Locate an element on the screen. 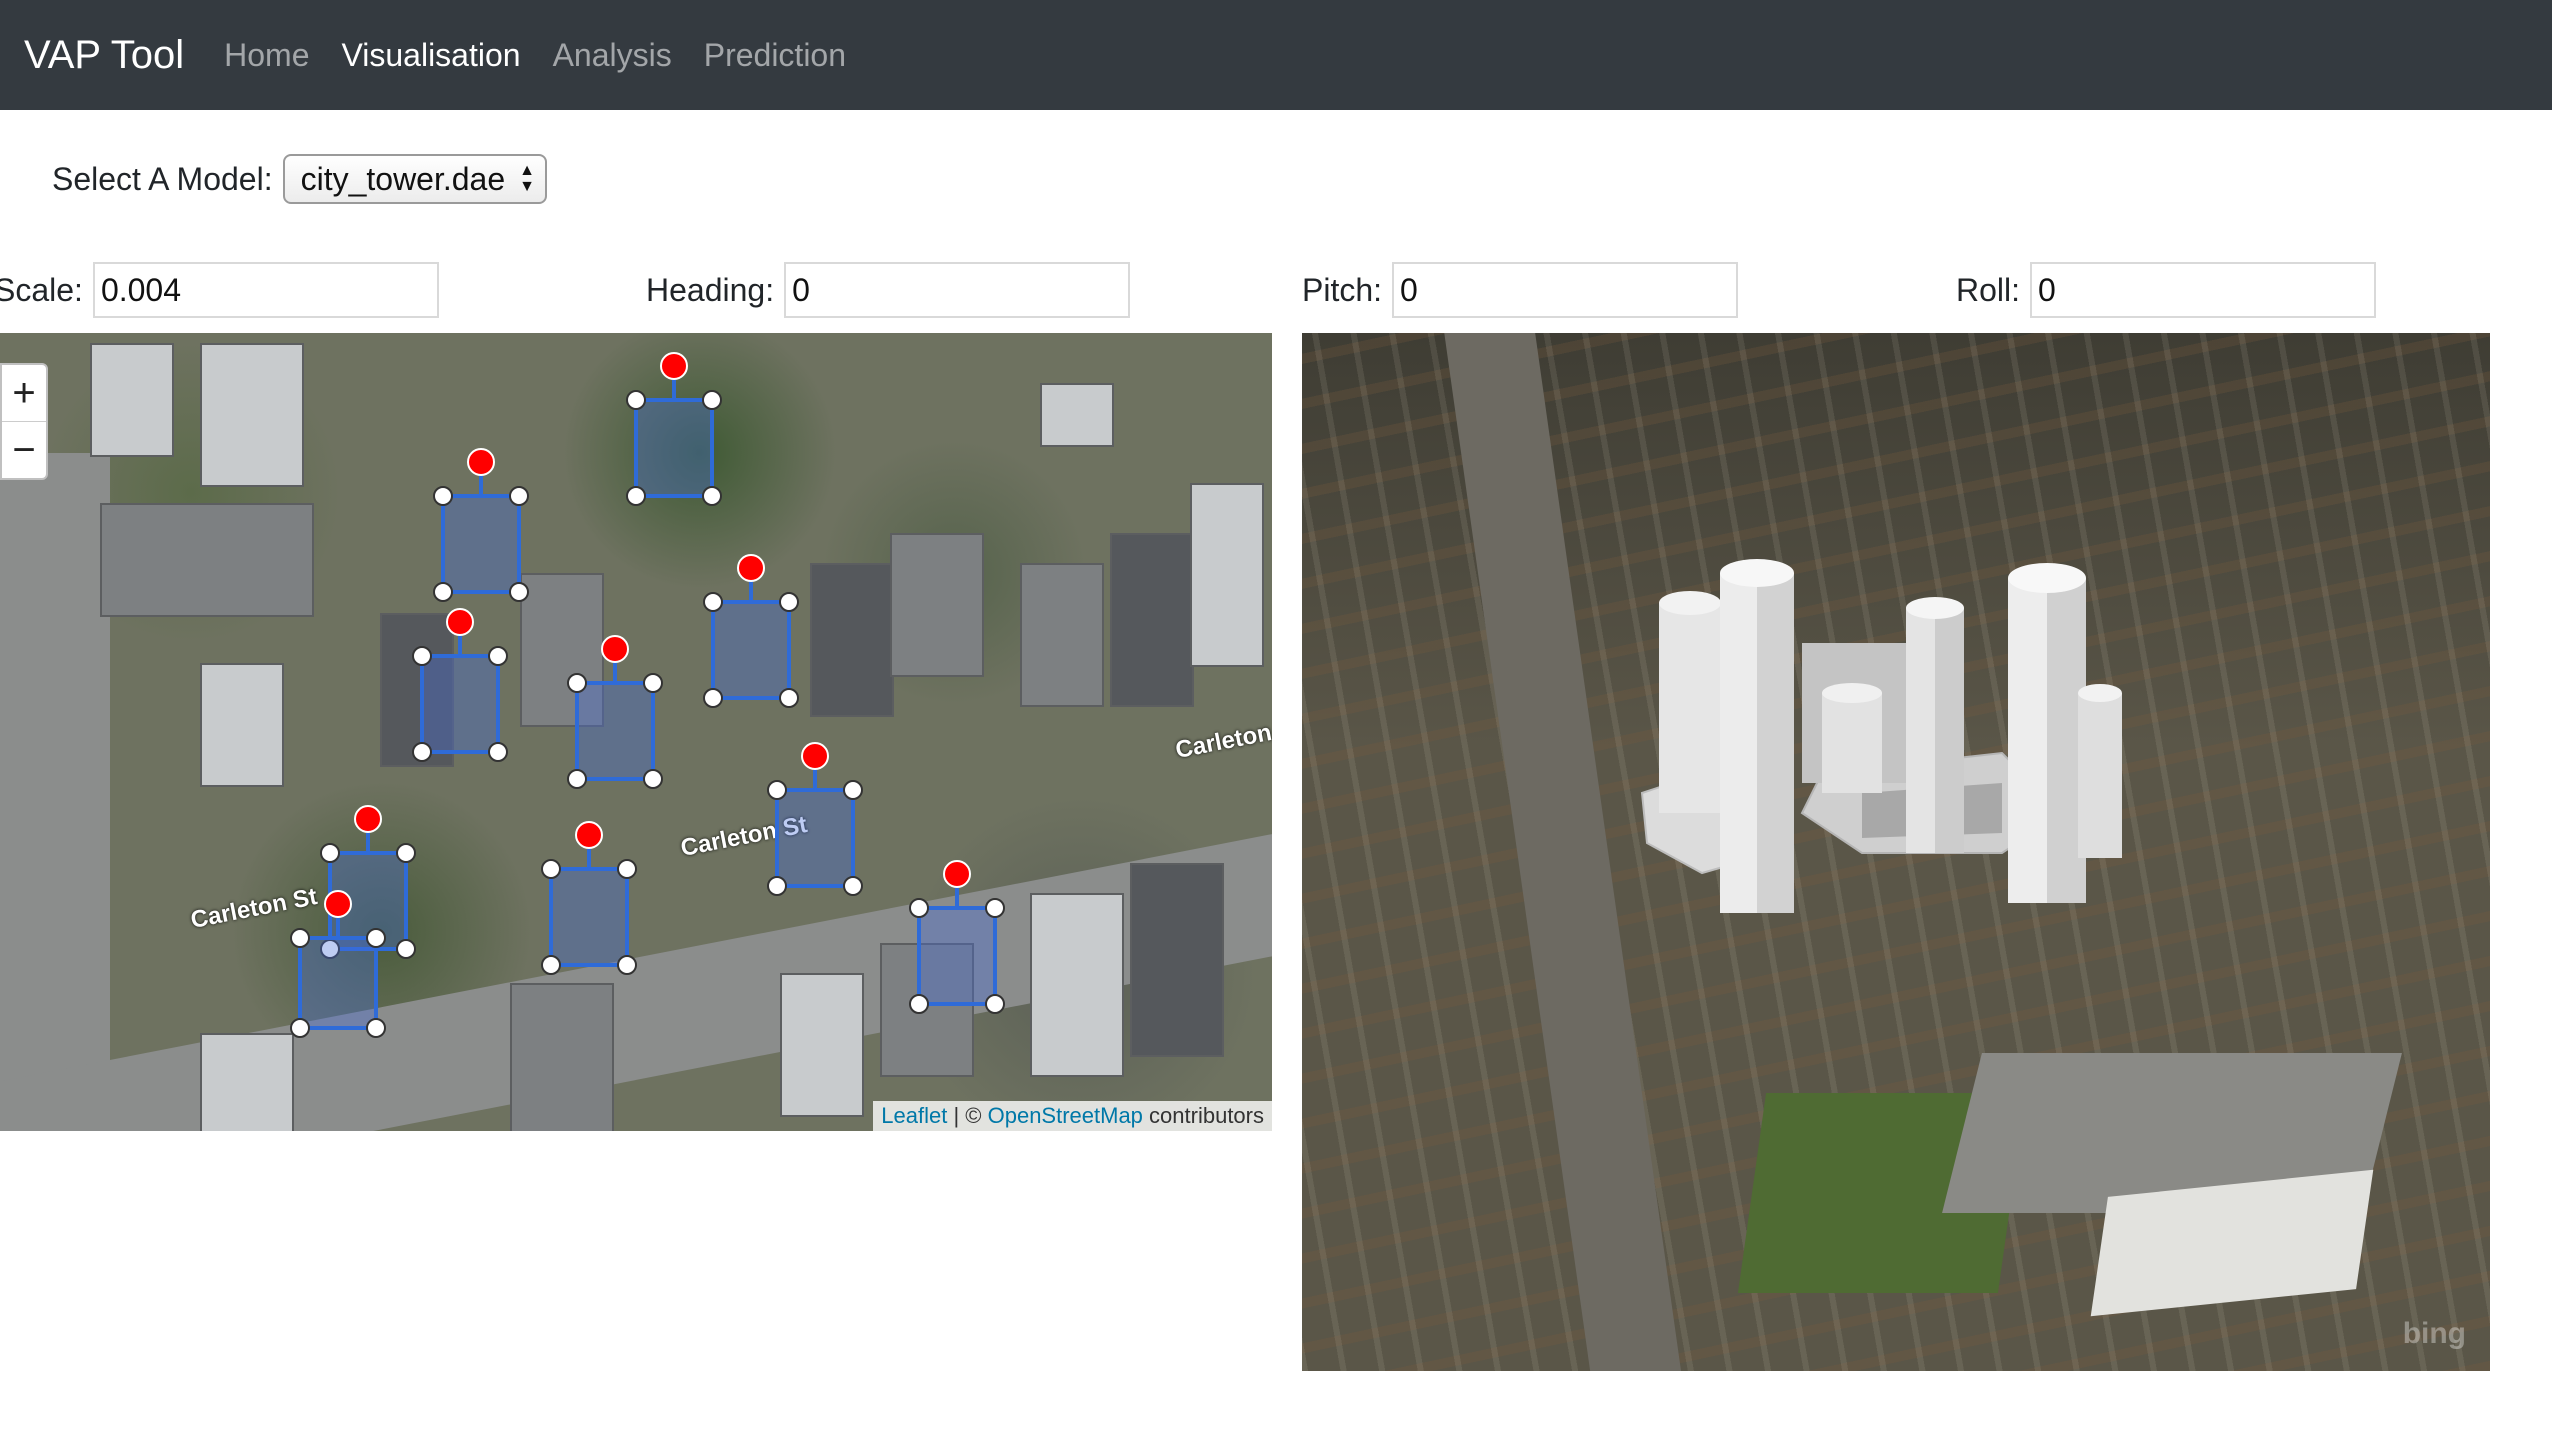 This screenshot has height=1450, width=2552. roll-field: Roll: is located at coordinates (2166, 290).